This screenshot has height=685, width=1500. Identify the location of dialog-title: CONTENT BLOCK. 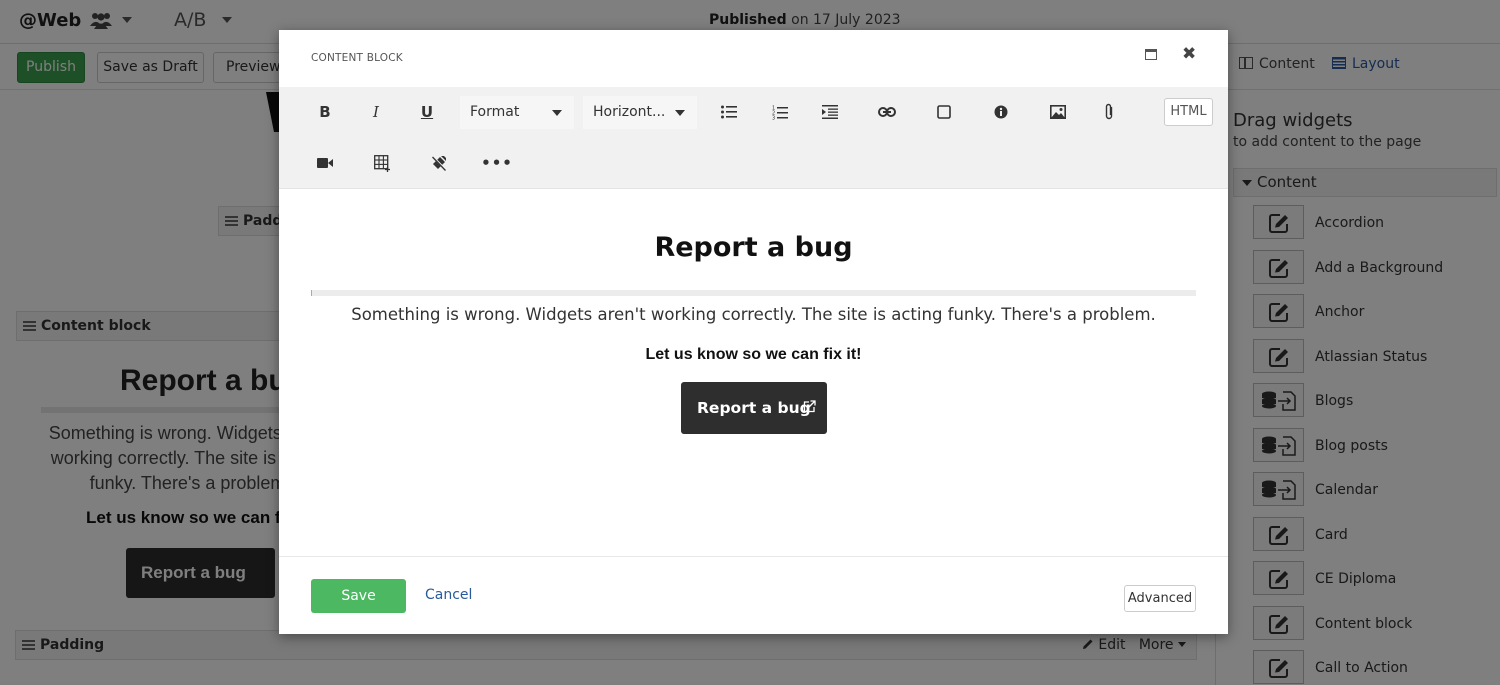
(357, 58).